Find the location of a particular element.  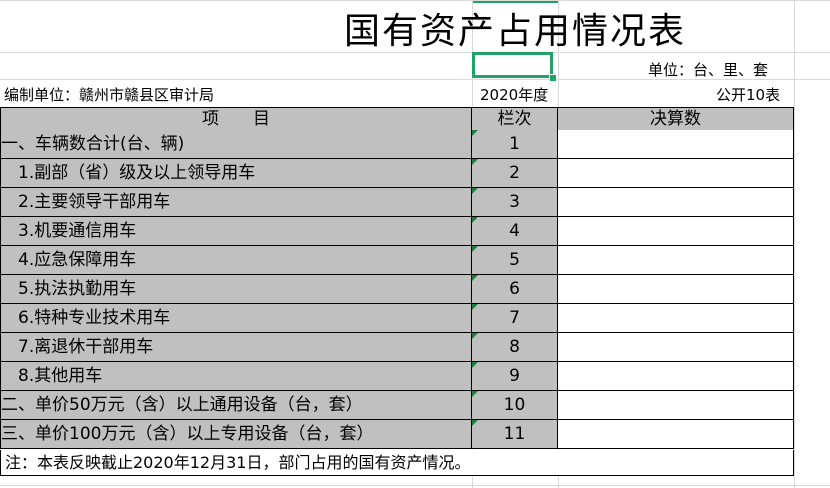

table-row: 二、单价50万元（含）以上通用设备（台，套） 10 is located at coordinates (397, 405).